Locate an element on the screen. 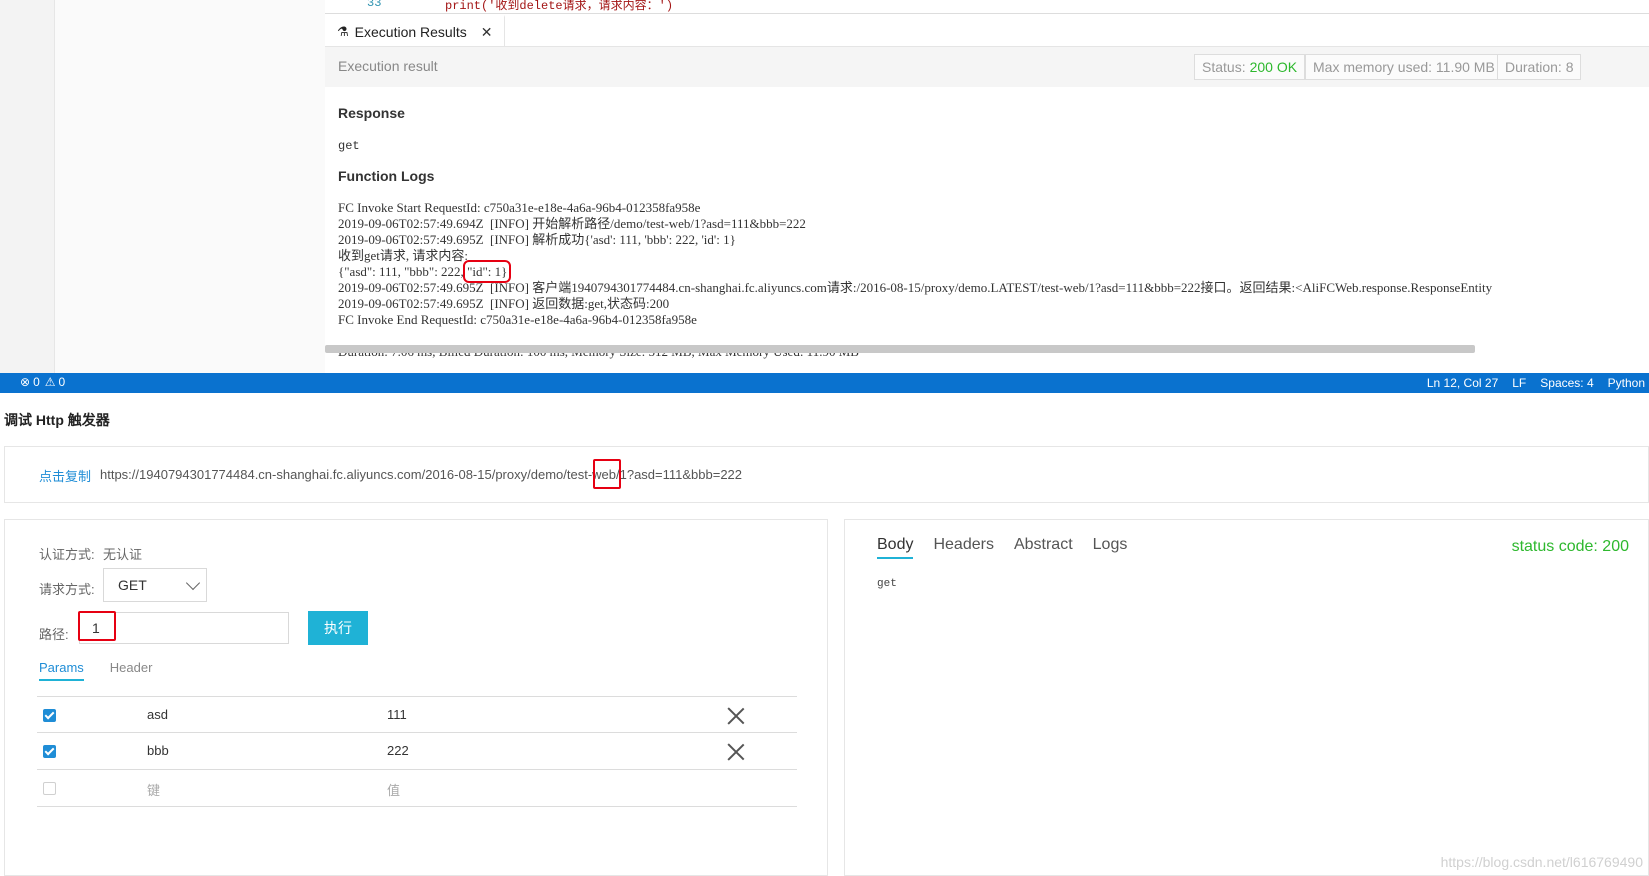  horizontal-scrollbar is located at coordinates (900, 349).